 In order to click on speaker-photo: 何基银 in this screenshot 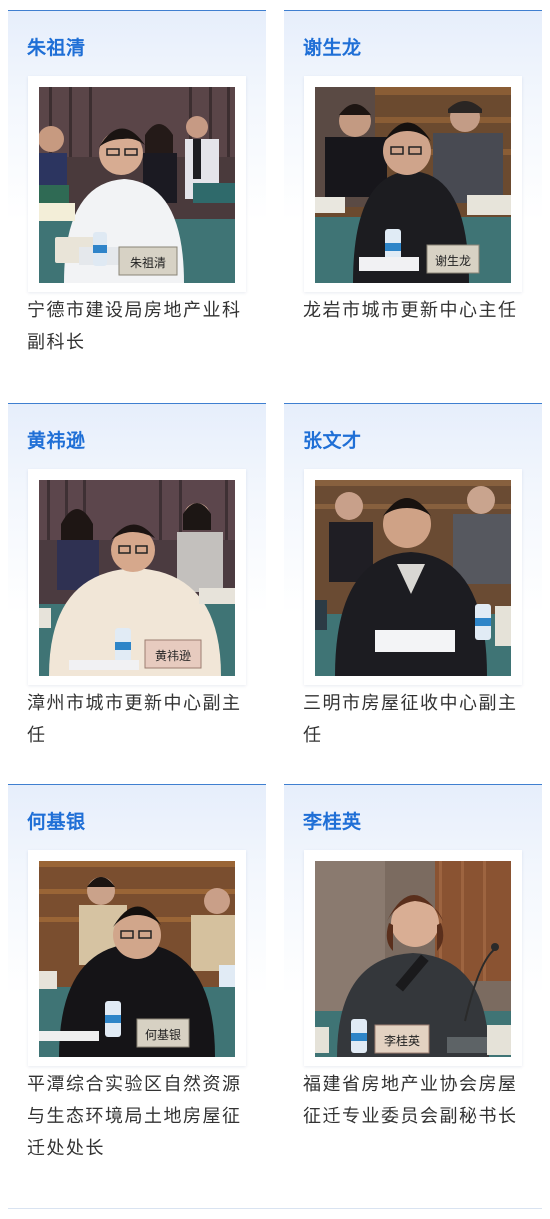, I will do `click(137, 959)`.